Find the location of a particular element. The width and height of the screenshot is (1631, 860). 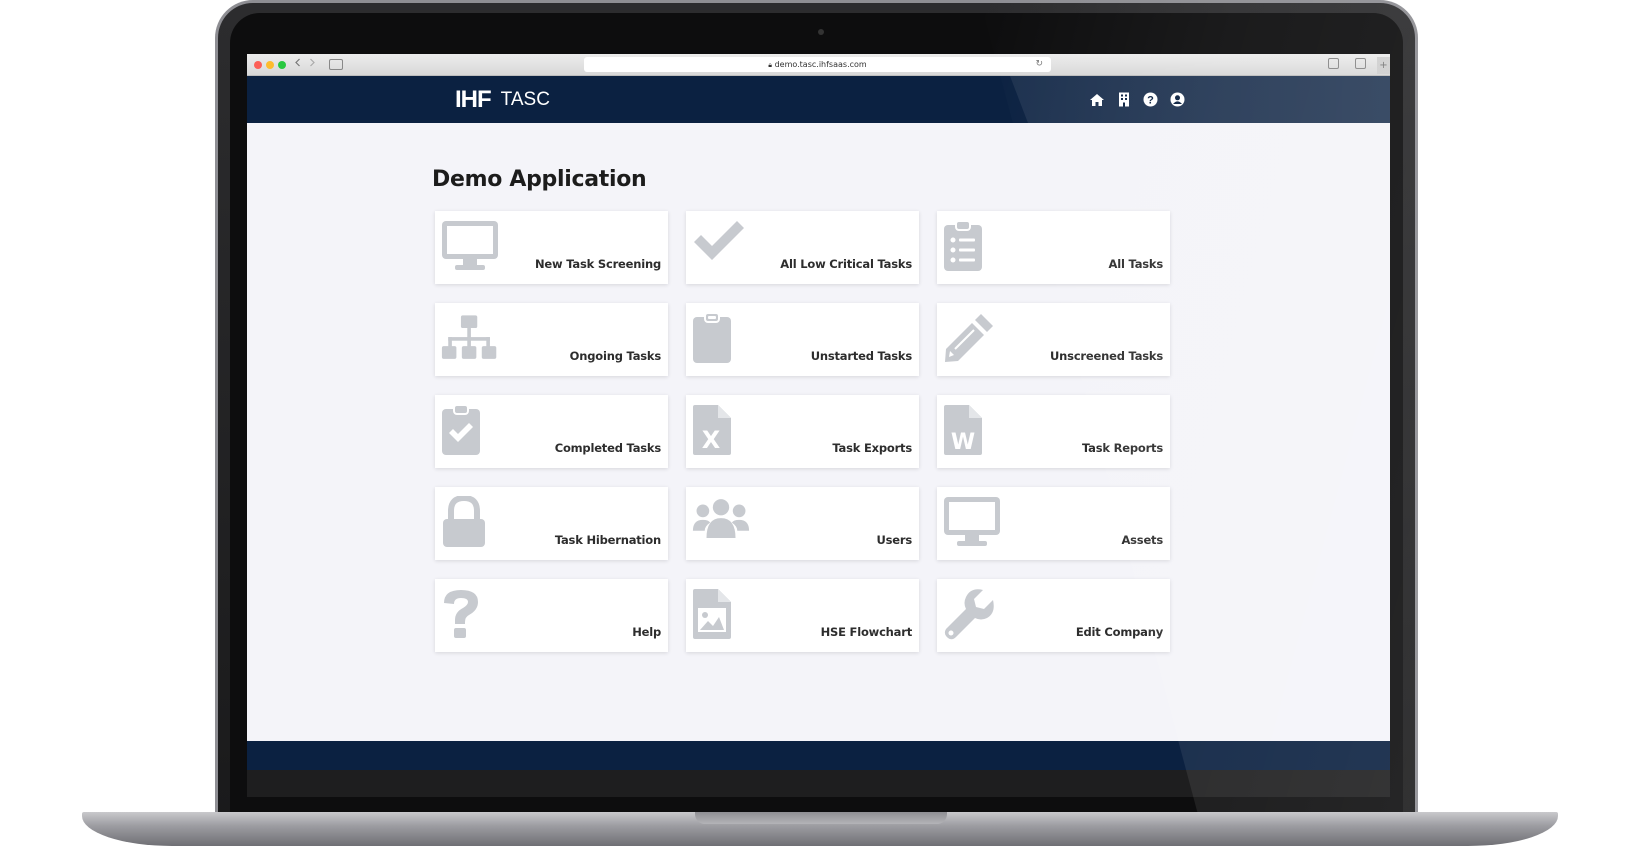

tile-all-tasks: All Tasks is located at coordinates (1053, 247).